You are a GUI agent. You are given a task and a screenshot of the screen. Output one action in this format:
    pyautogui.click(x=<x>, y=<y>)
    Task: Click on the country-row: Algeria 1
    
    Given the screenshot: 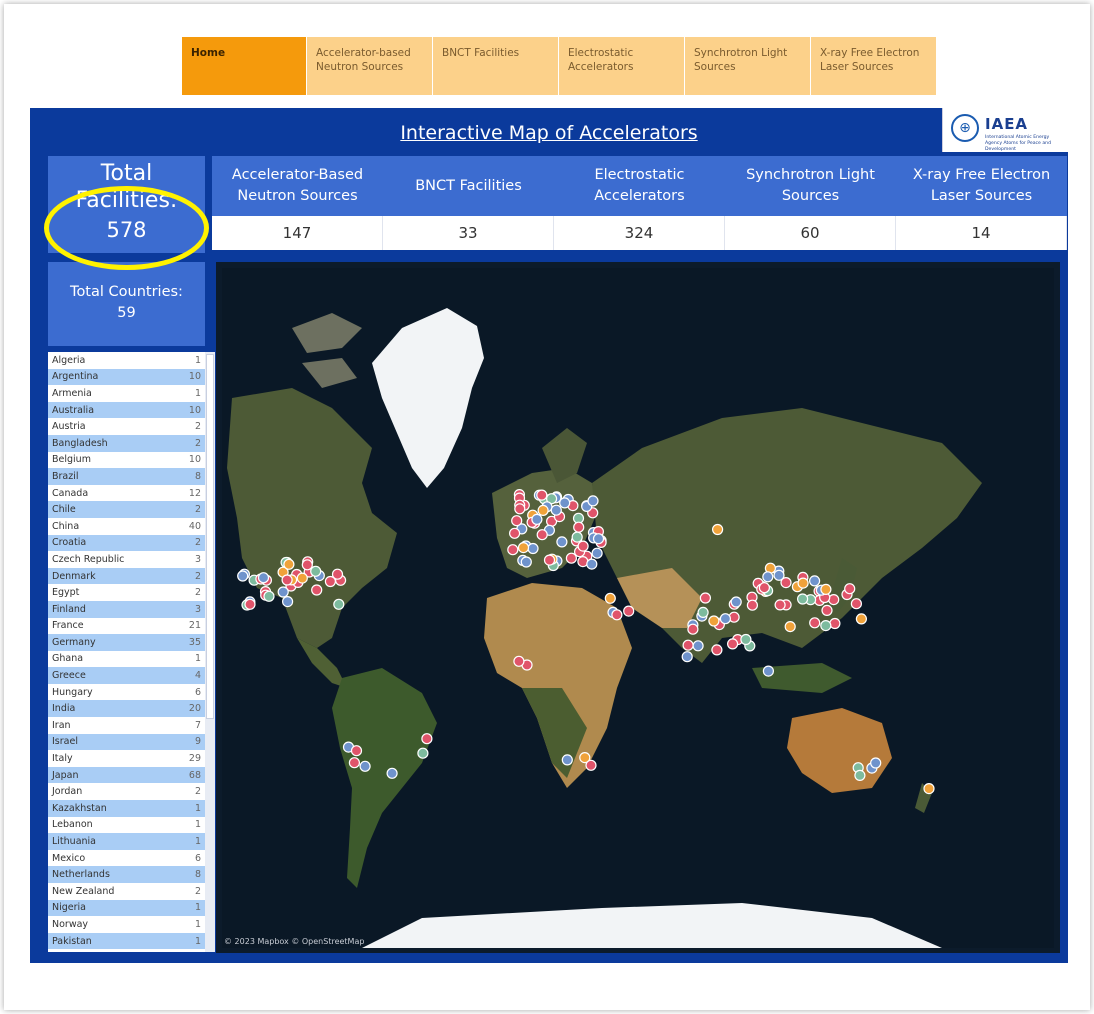 What is the action you would take?
    pyautogui.click(x=126, y=360)
    